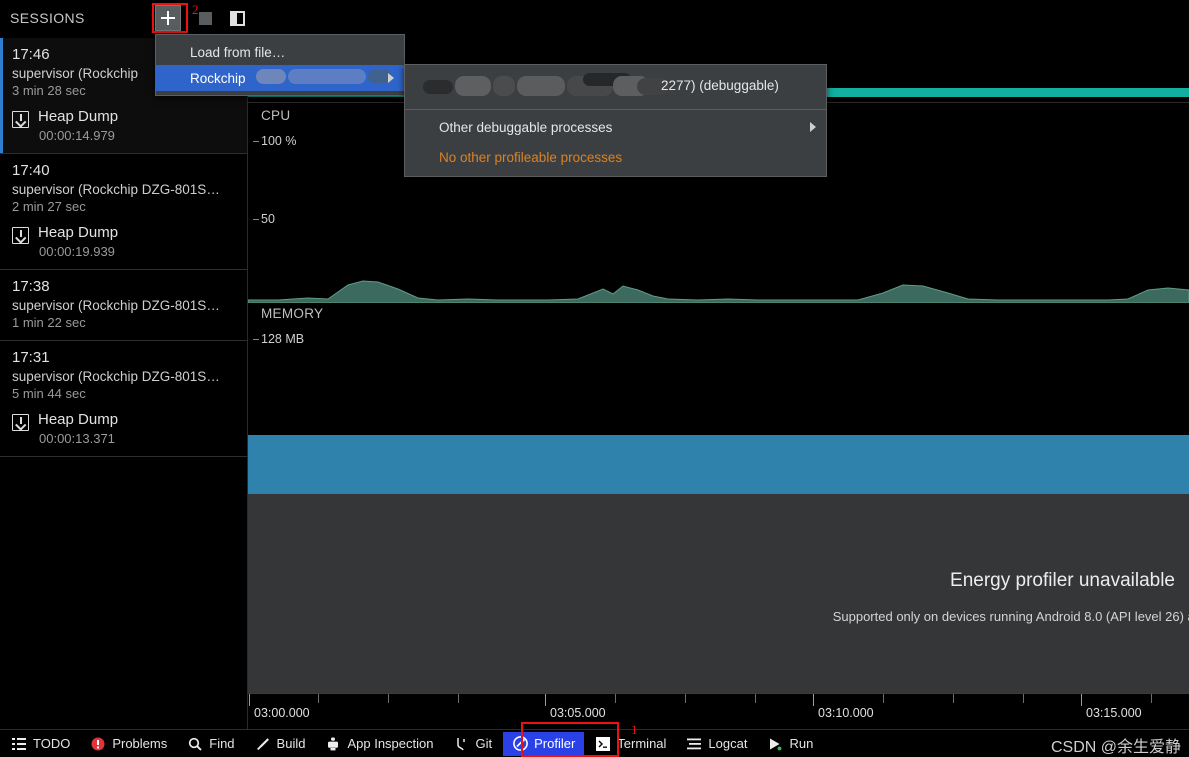  I want to click on watermark: CSDN @余生爱静, so click(1115, 747).